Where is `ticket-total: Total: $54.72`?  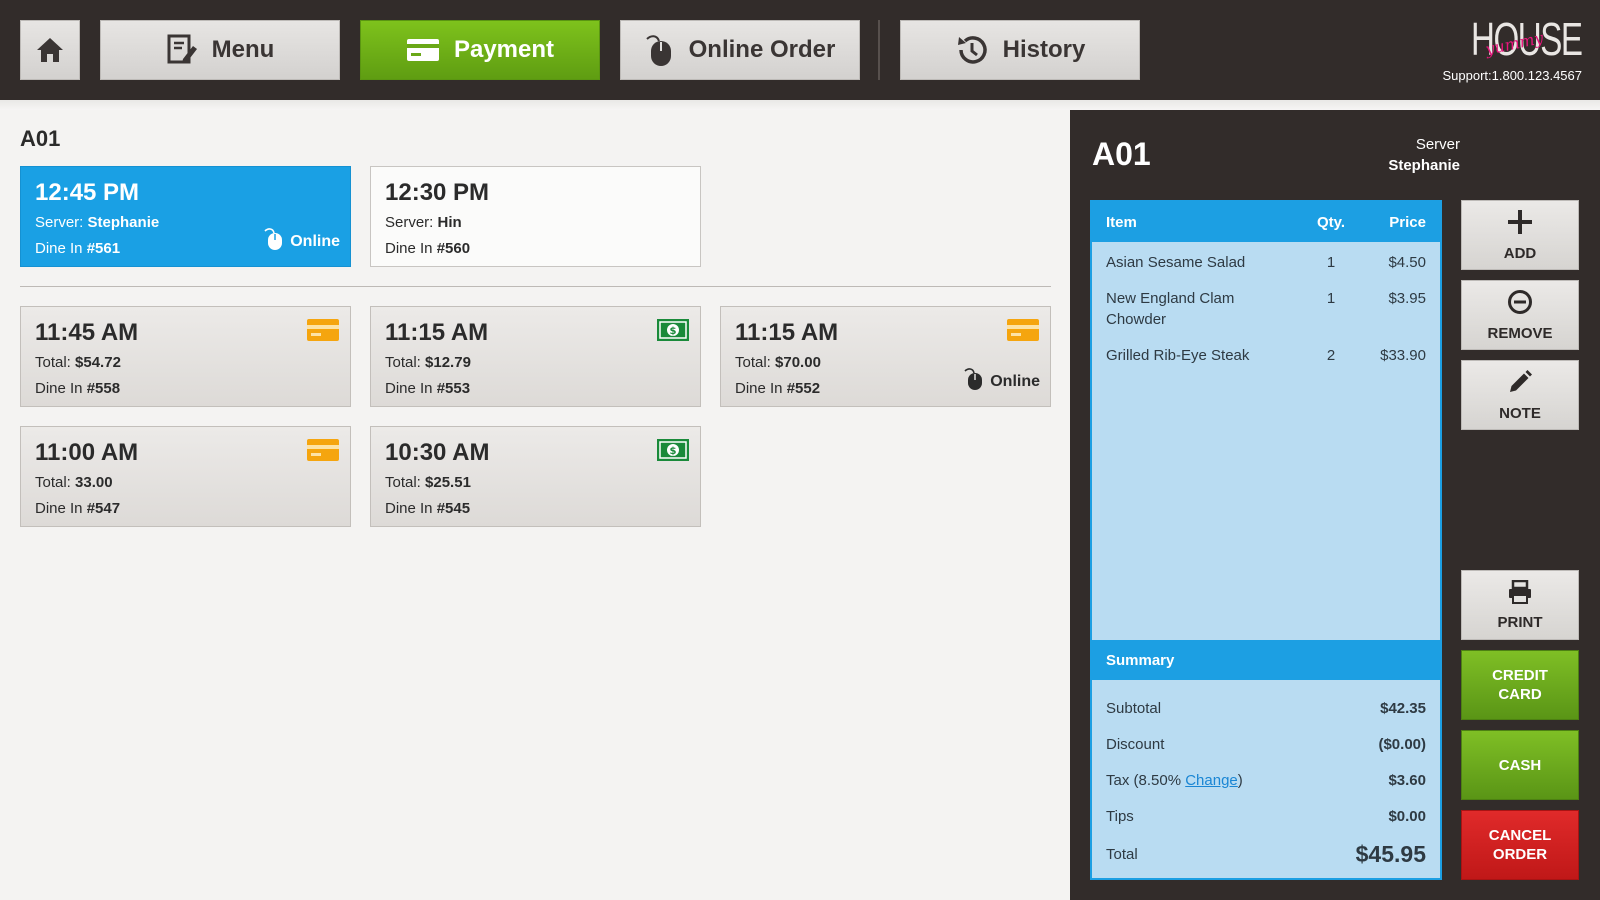
ticket-total: Total: $54.72 is located at coordinates (78, 362).